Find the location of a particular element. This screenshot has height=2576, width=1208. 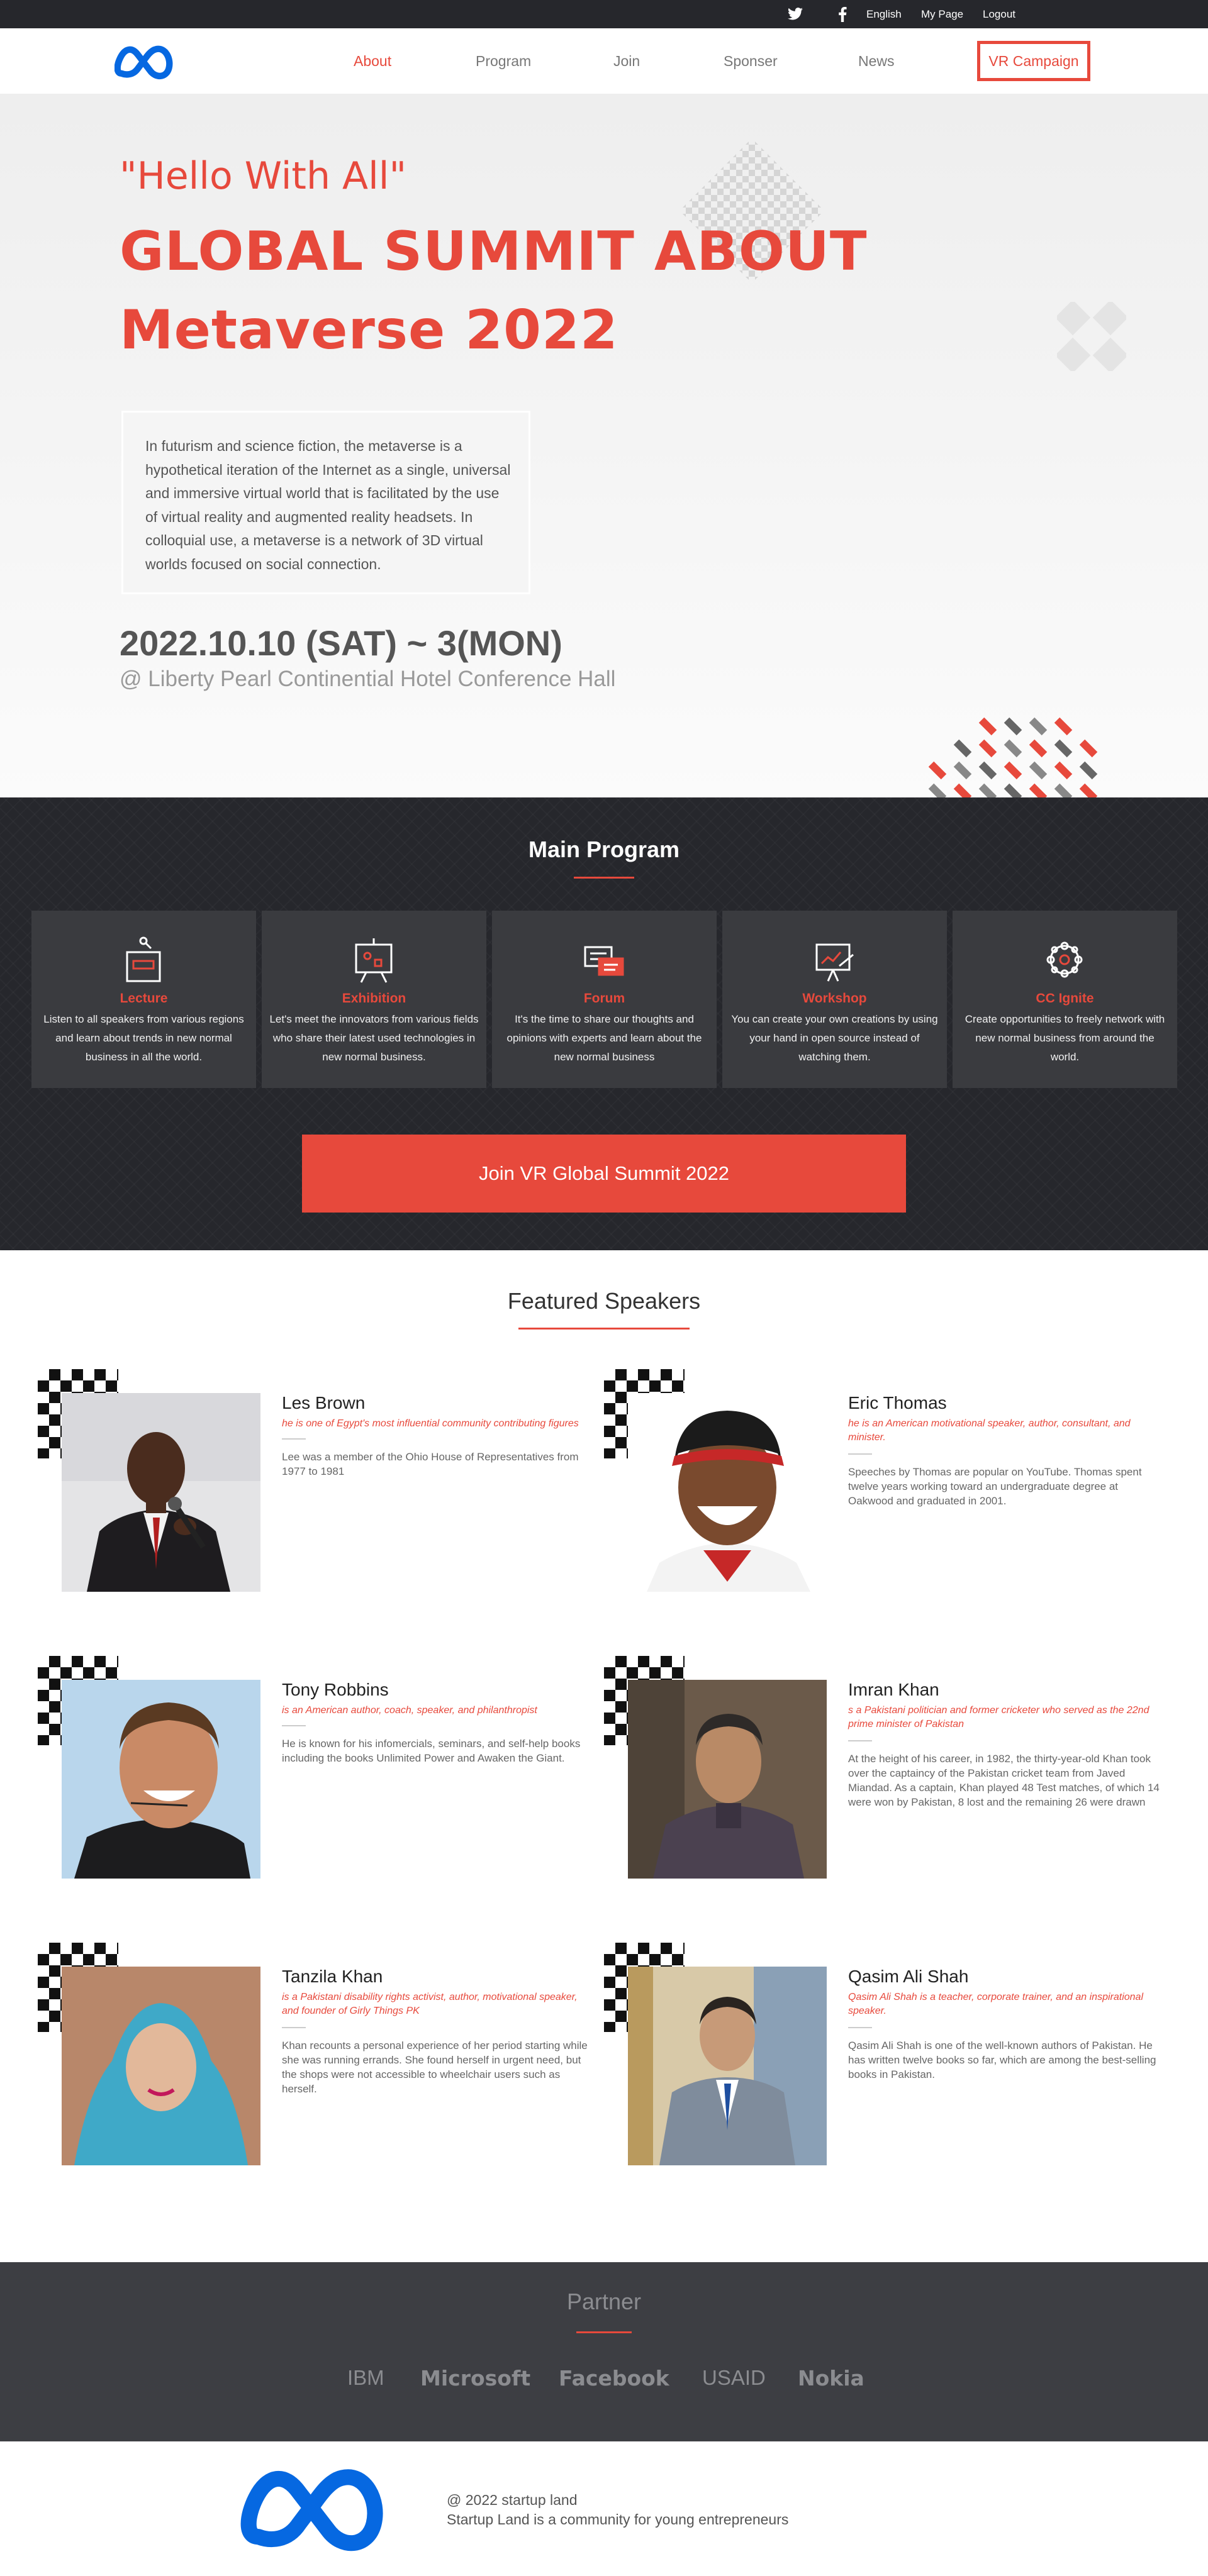

nav-join: Join is located at coordinates (626, 61).